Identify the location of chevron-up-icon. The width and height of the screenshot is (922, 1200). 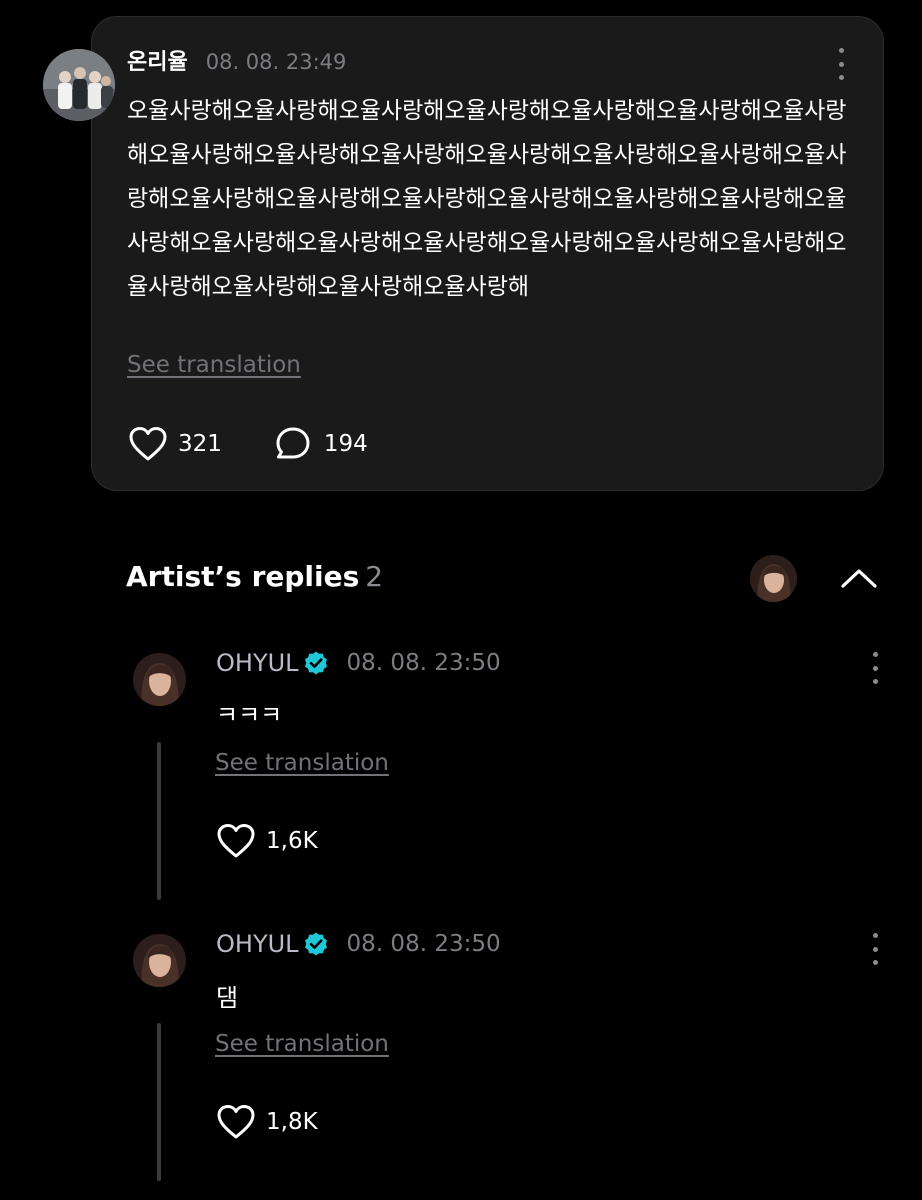
(859, 578).